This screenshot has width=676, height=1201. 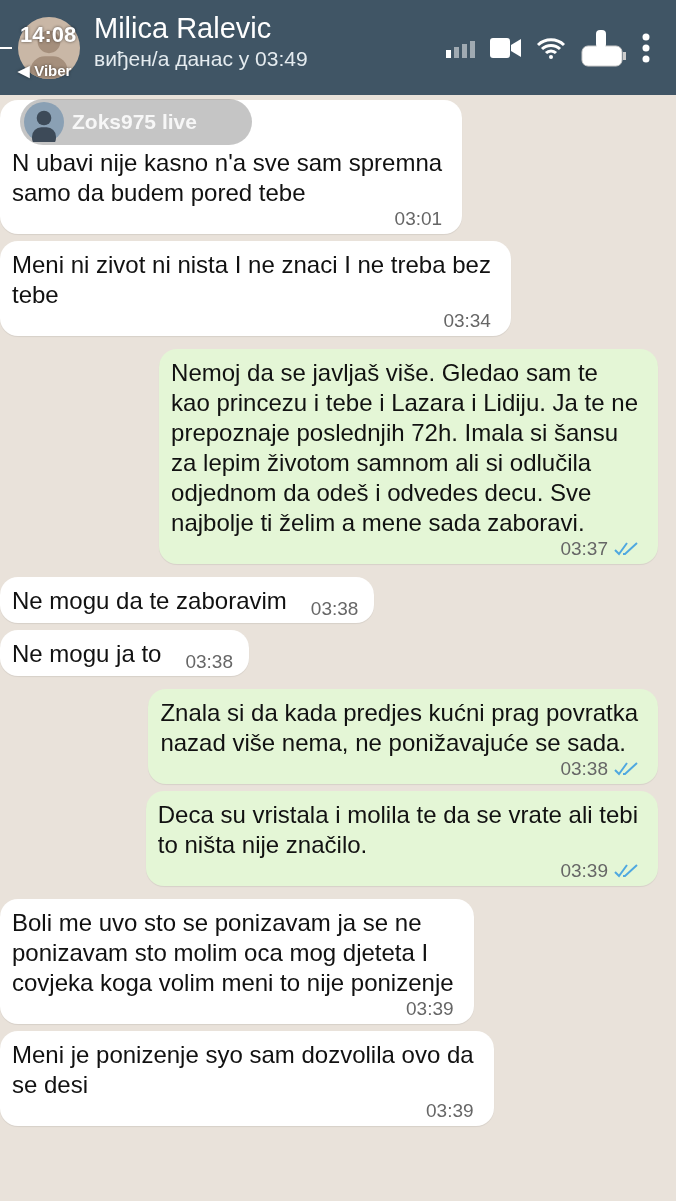 I want to click on last-seen: виђен/а данас у 03:49, so click(x=201, y=59).